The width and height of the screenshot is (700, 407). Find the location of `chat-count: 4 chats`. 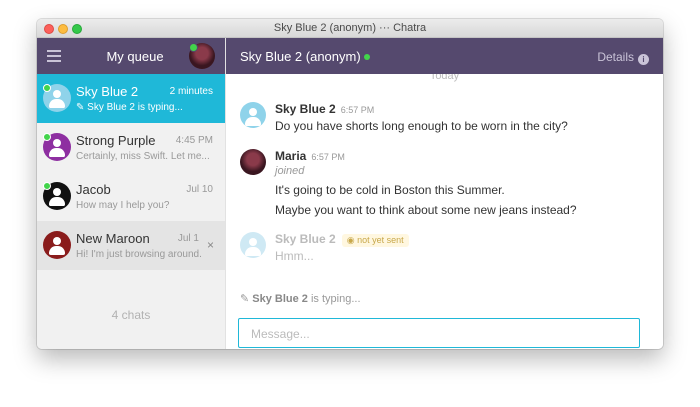

chat-count: 4 chats is located at coordinates (131, 315).